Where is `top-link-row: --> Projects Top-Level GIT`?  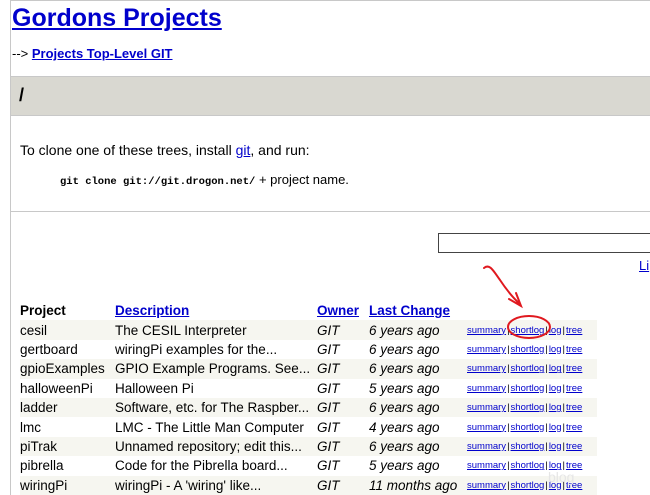
top-link-row: --> Projects Top-Level GIT is located at coordinates (92, 53).